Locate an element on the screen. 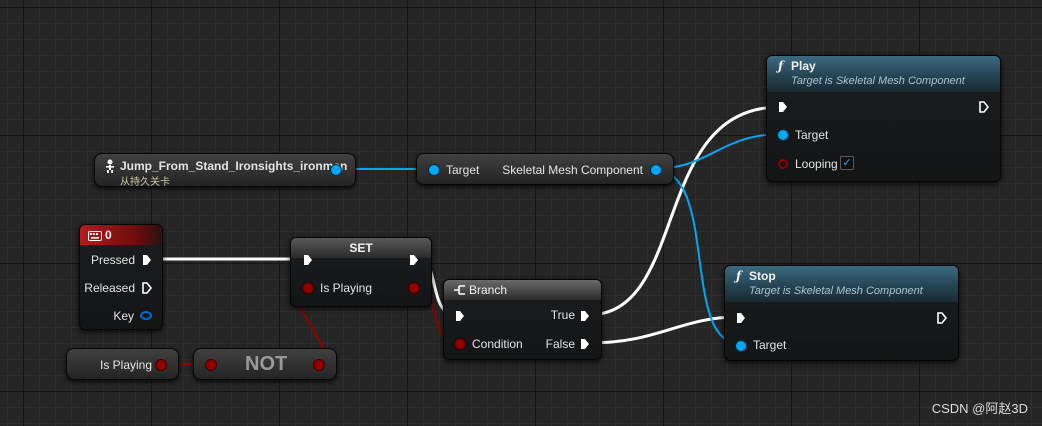 This screenshot has height=426, width=1042. watermark: CSDN @阿赵3D is located at coordinates (979, 408).